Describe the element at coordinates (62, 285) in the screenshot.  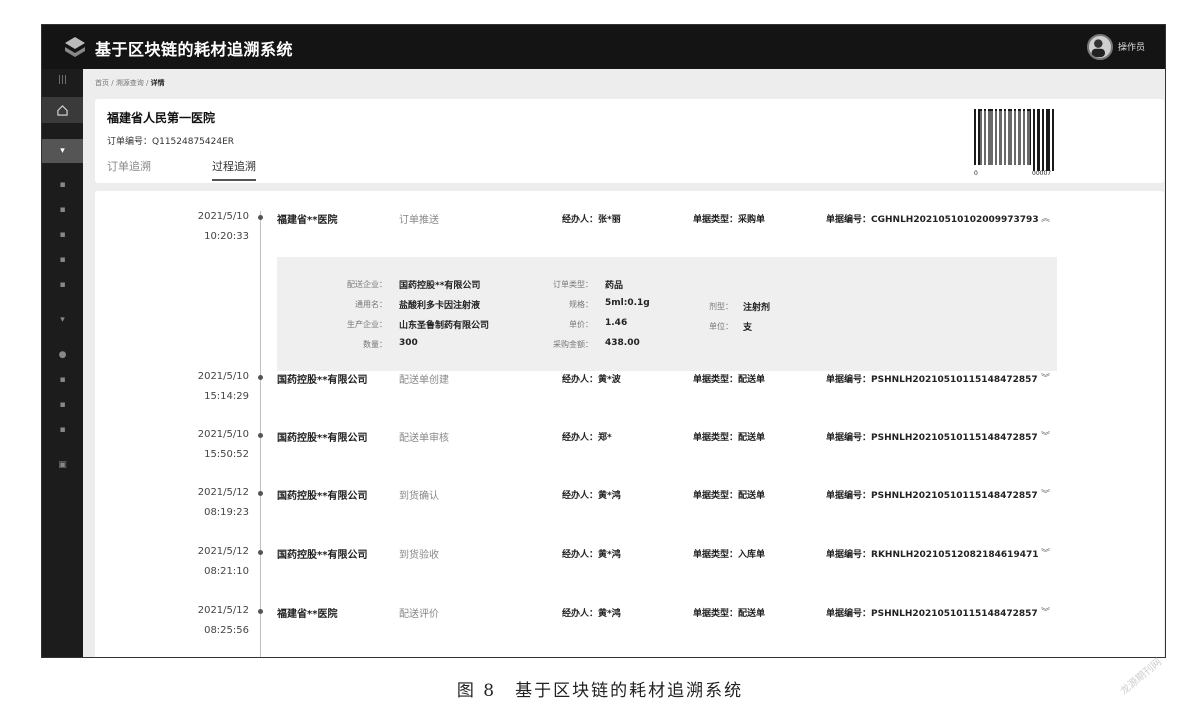
I see `users-icon: ▪` at that location.